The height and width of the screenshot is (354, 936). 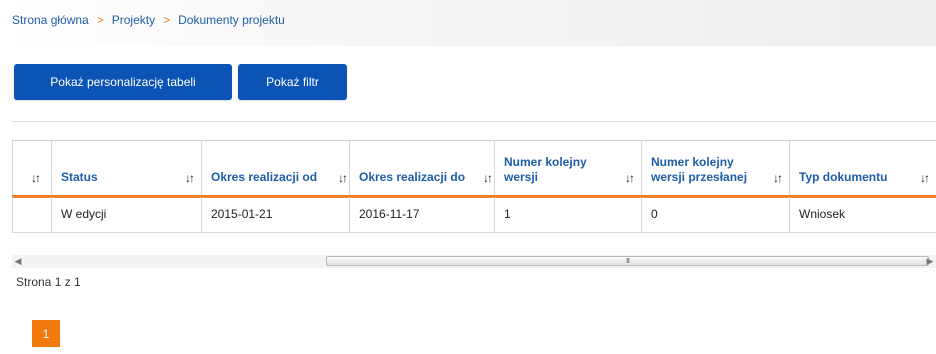 What do you see at coordinates (32, 168) in the screenshot?
I see `column-header-select: ↓↑` at bounding box center [32, 168].